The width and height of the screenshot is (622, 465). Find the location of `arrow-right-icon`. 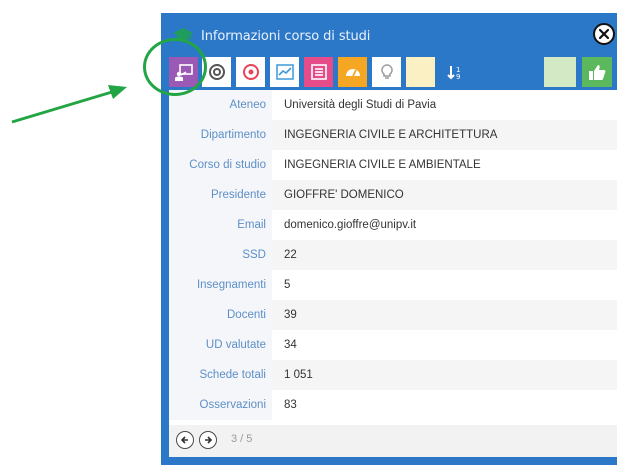

arrow-right-icon is located at coordinates (209, 440).